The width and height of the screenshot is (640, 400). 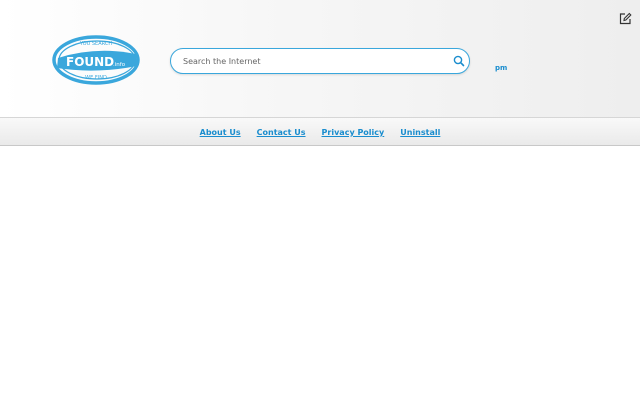 I want to click on search-box, so click(x=320, y=61).